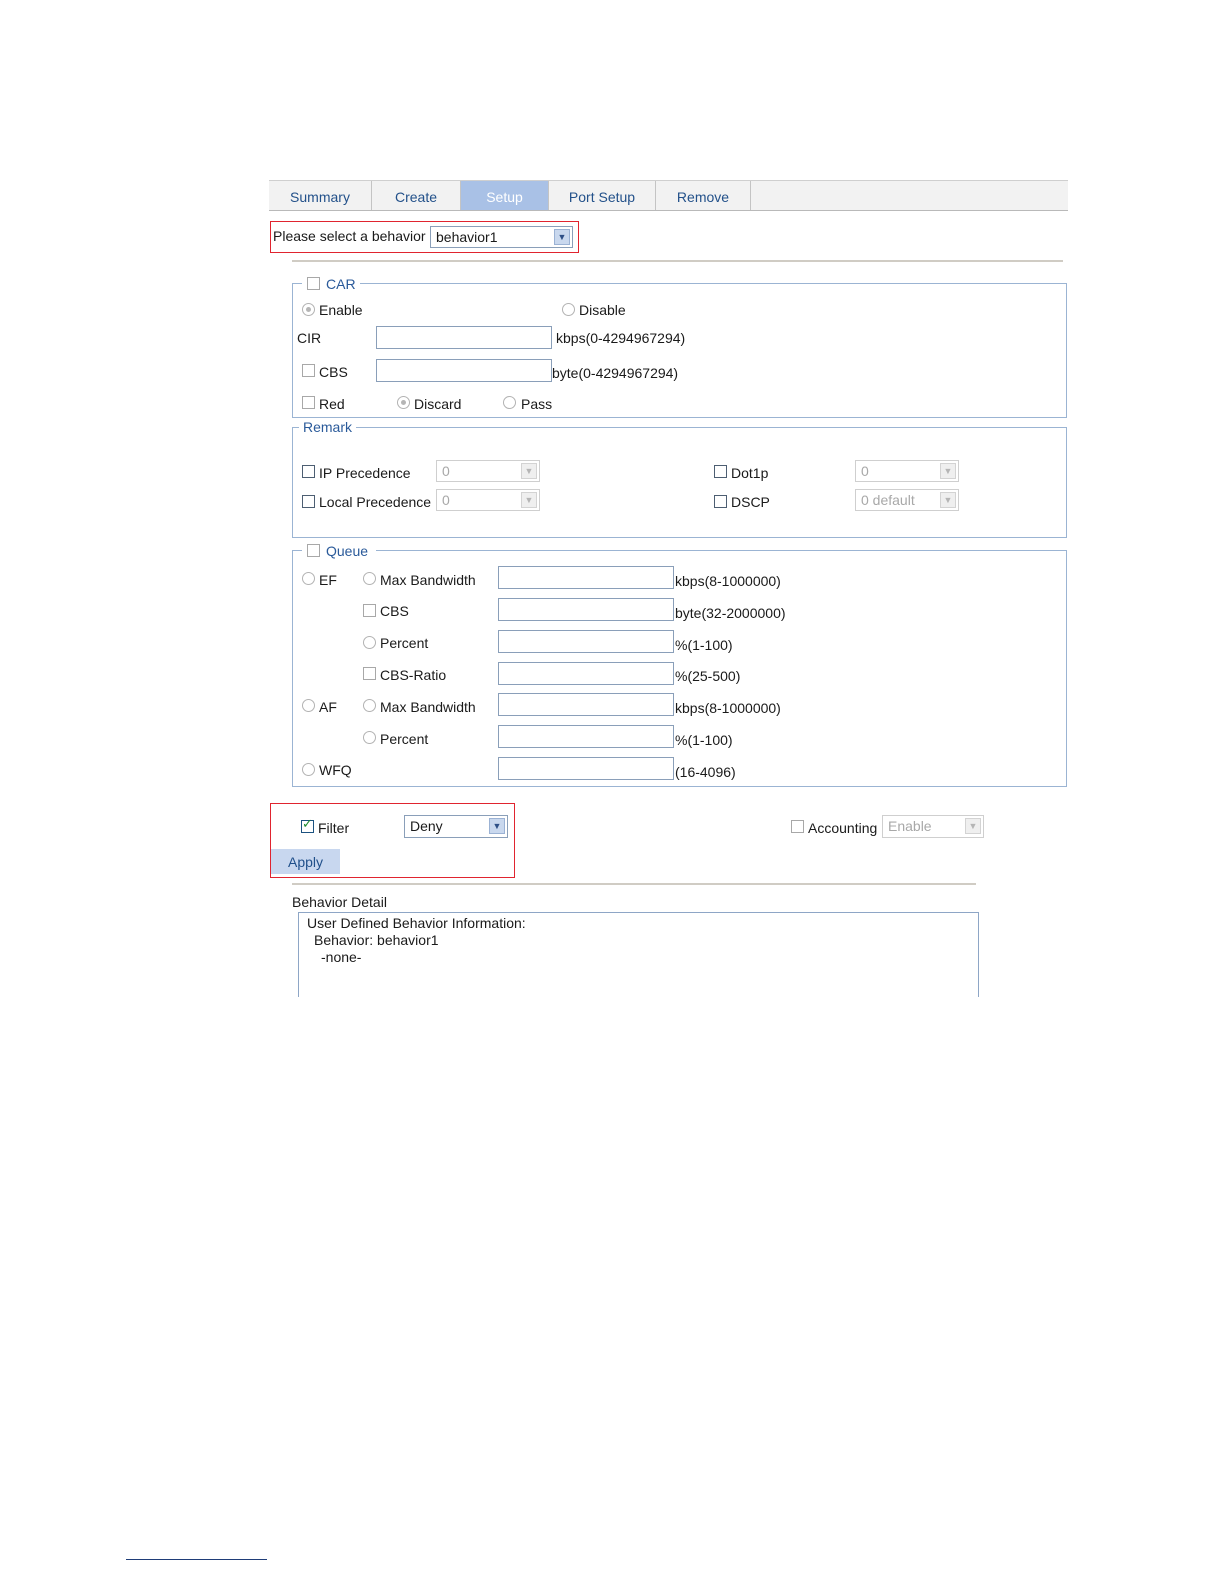 Image resolution: width=1224 pixels, height=1584 pixels. Describe the element at coordinates (615, 373) in the screenshot. I see `cbs-range: byte(0-4294967294)` at that location.